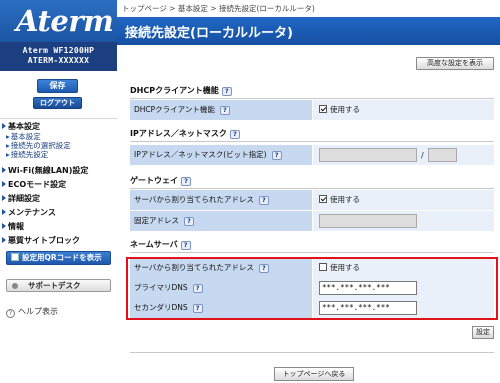 This screenshot has width=500, height=383. I want to click on section-gateway: ゲートウェイ?, so click(160, 181).